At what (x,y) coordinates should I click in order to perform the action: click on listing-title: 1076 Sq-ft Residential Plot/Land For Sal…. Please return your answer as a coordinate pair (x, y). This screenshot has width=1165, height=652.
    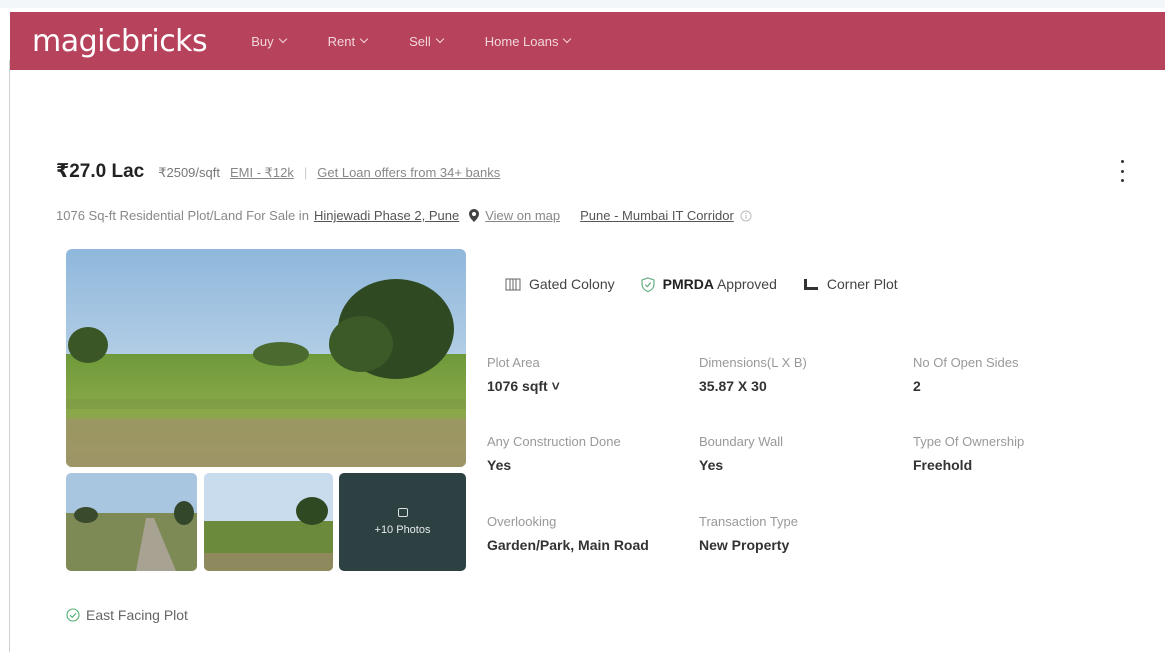
    Looking at the image, I should click on (182, 215).